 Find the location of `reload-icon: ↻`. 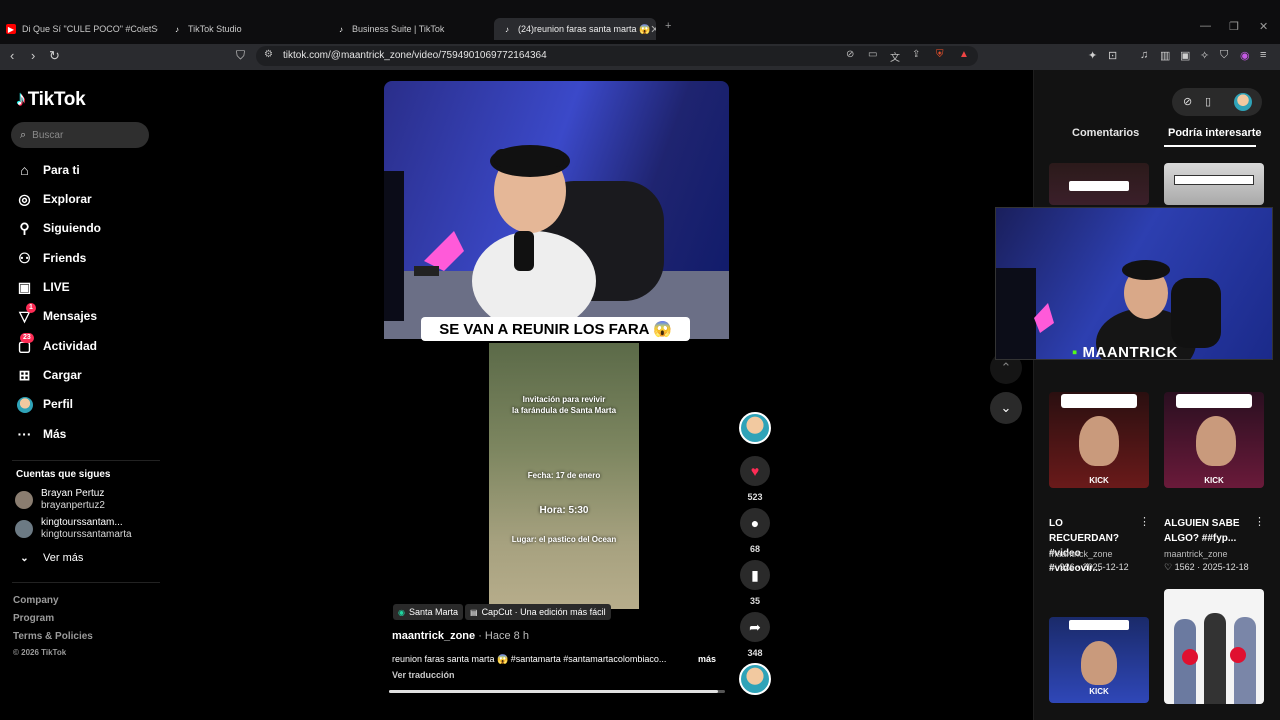

reload-icon: ↻ is located at coordinates (54, 56).